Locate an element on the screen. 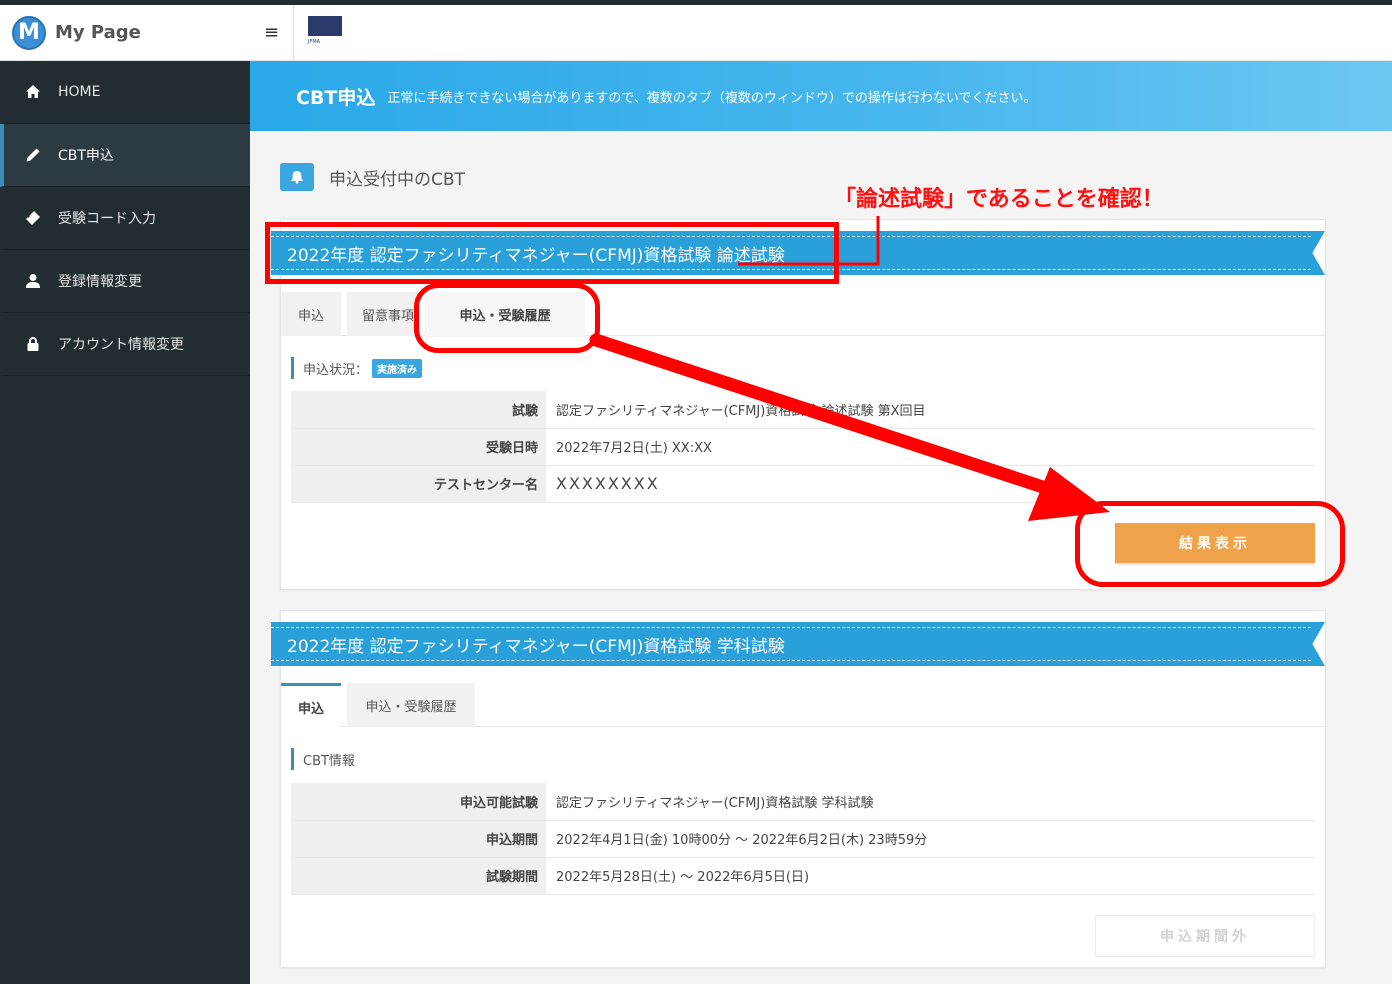 This screenshot has width=1392, height=984. brand-logo-icon: M is located at coordinates (29, 32).